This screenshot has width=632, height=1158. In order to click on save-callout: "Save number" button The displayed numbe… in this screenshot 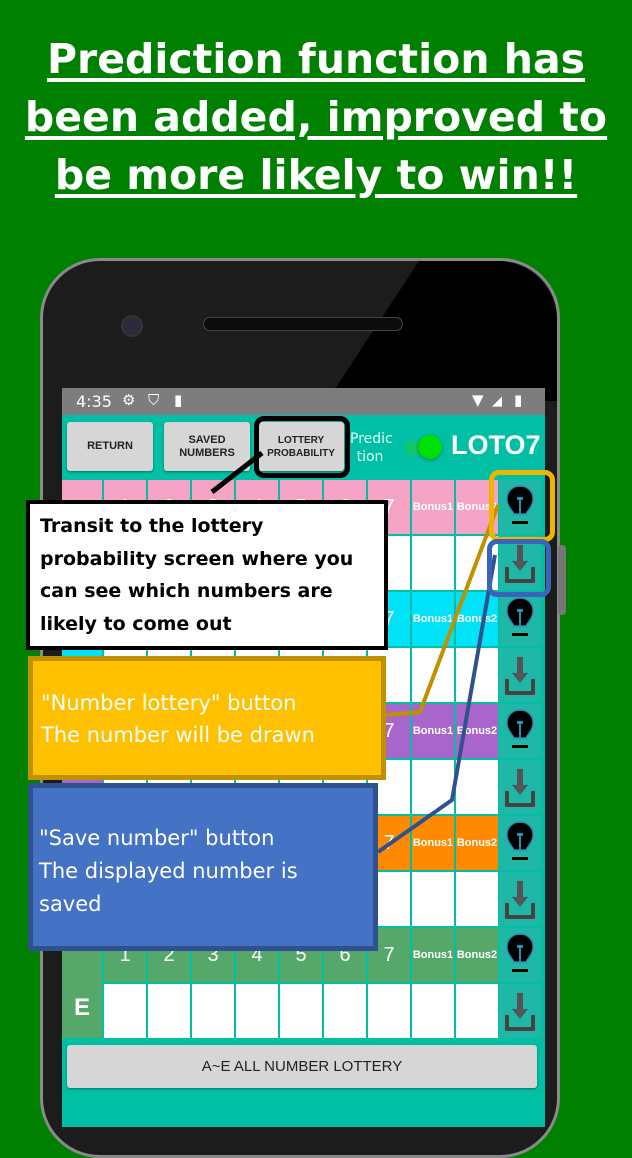, I will do `click(203, 867)`.